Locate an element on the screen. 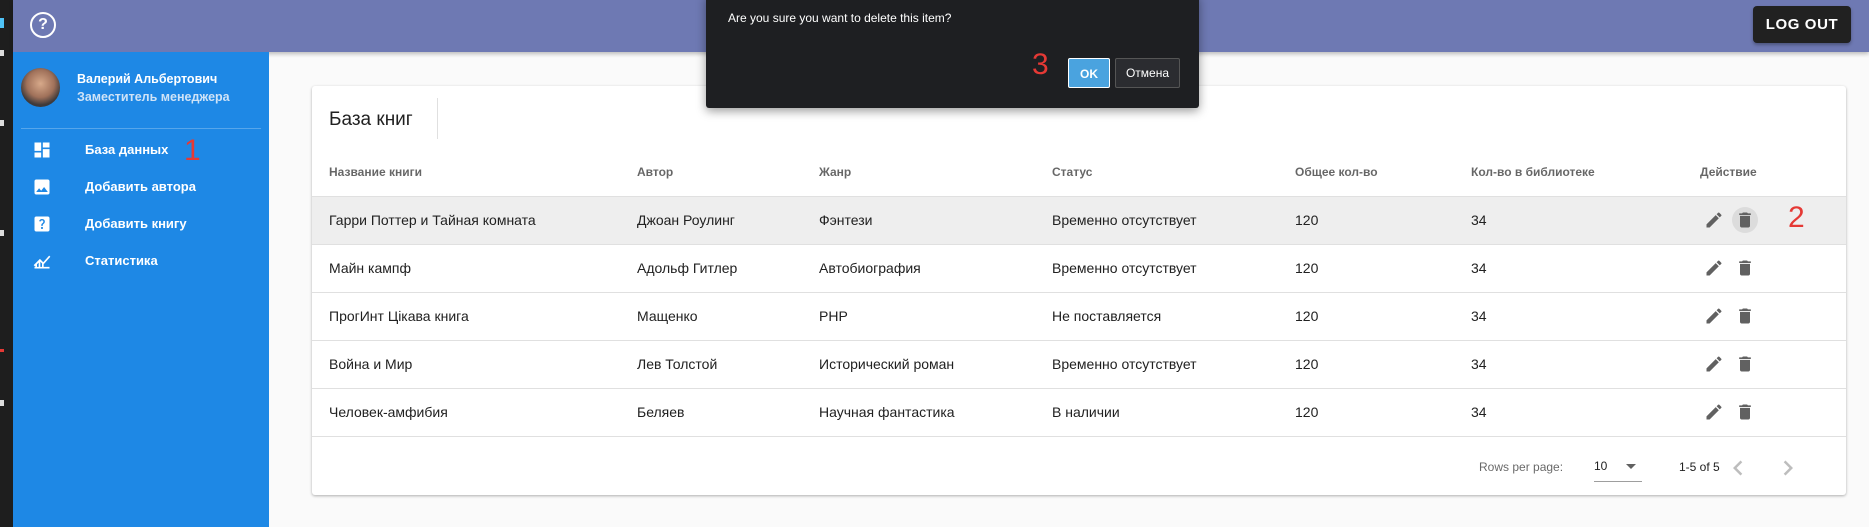 This screenshot has width=1869, height=527. logout-button: LOG OUT is located at coordinates (1802, 24).